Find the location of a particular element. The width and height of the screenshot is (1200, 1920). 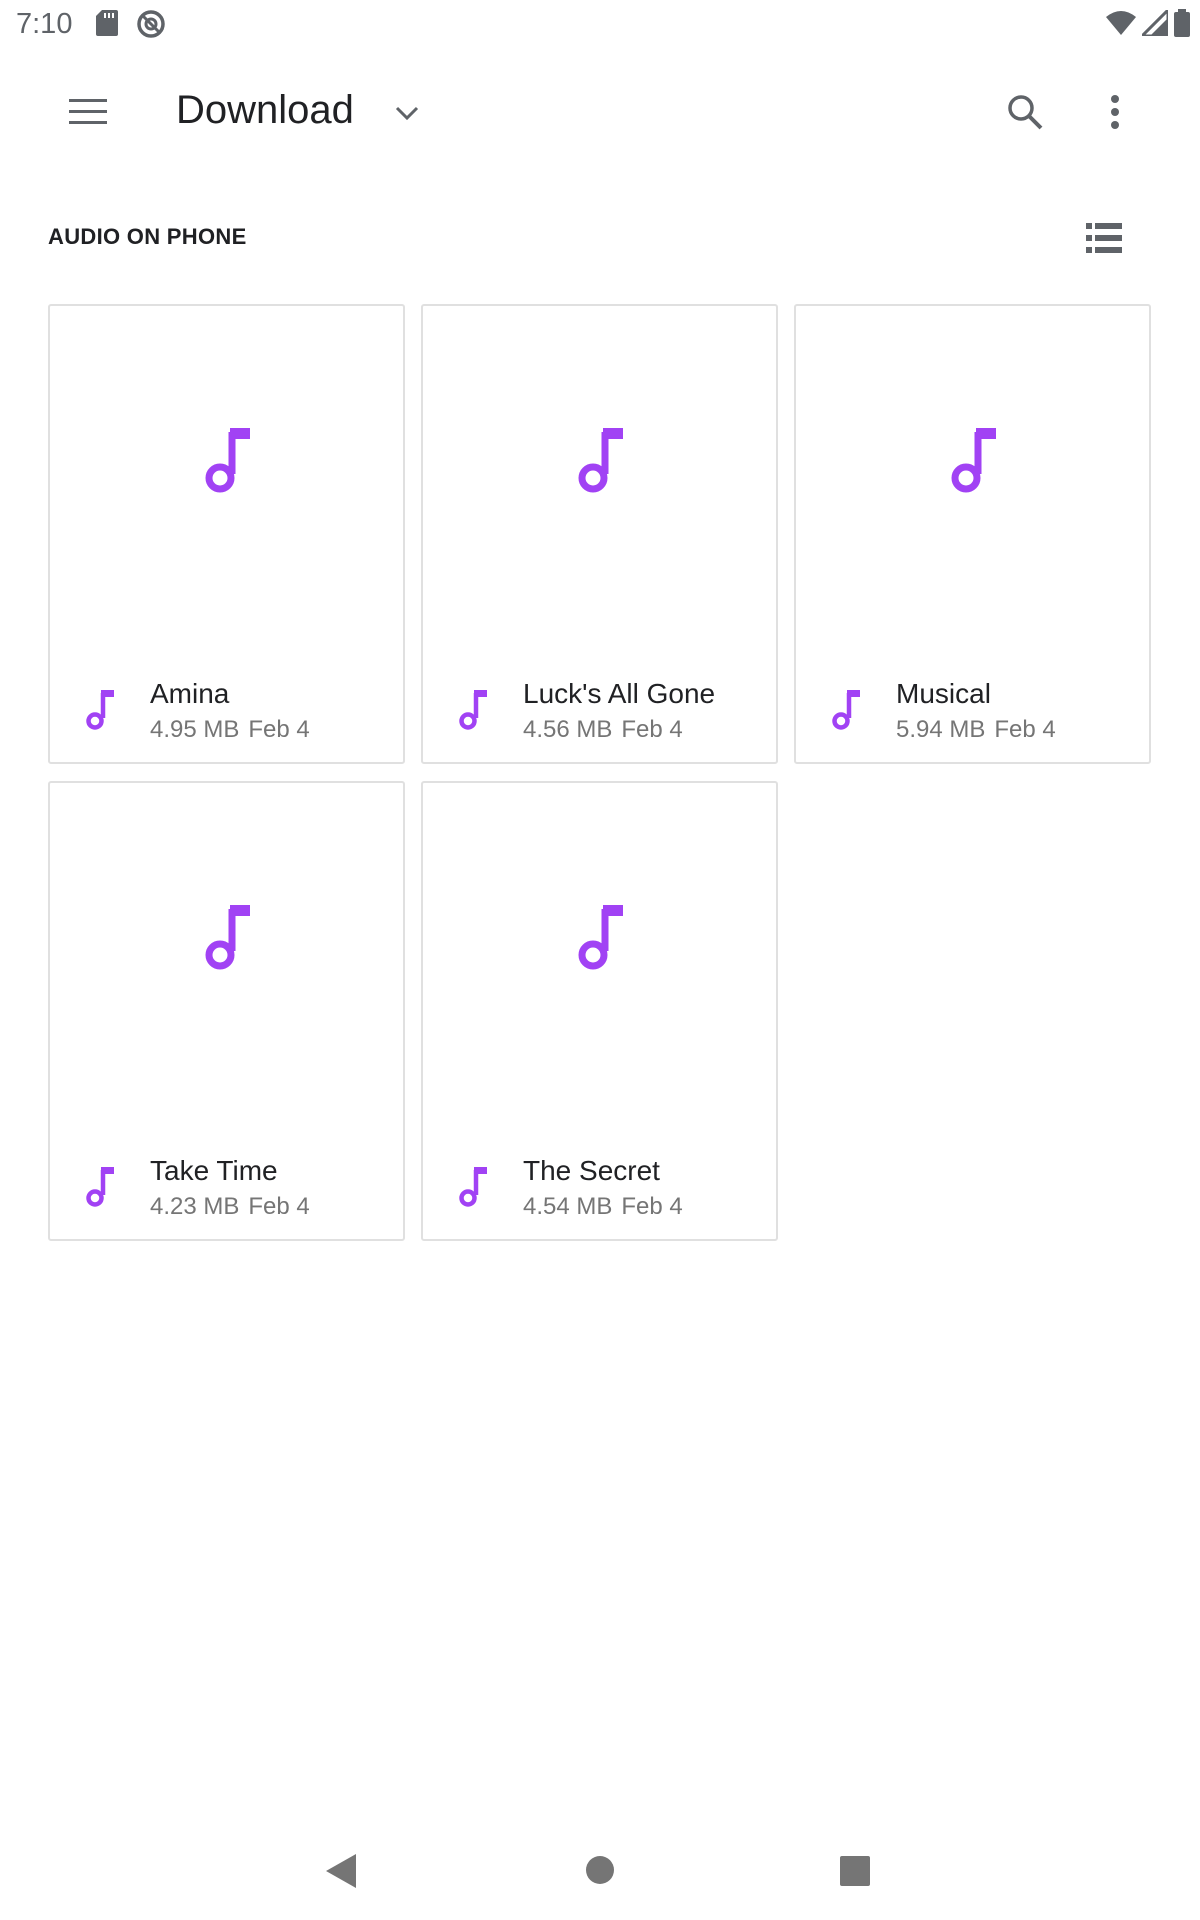

file-card-amina: Amina 4.95 MB Feb 4 is located at coordinates (226, 534).